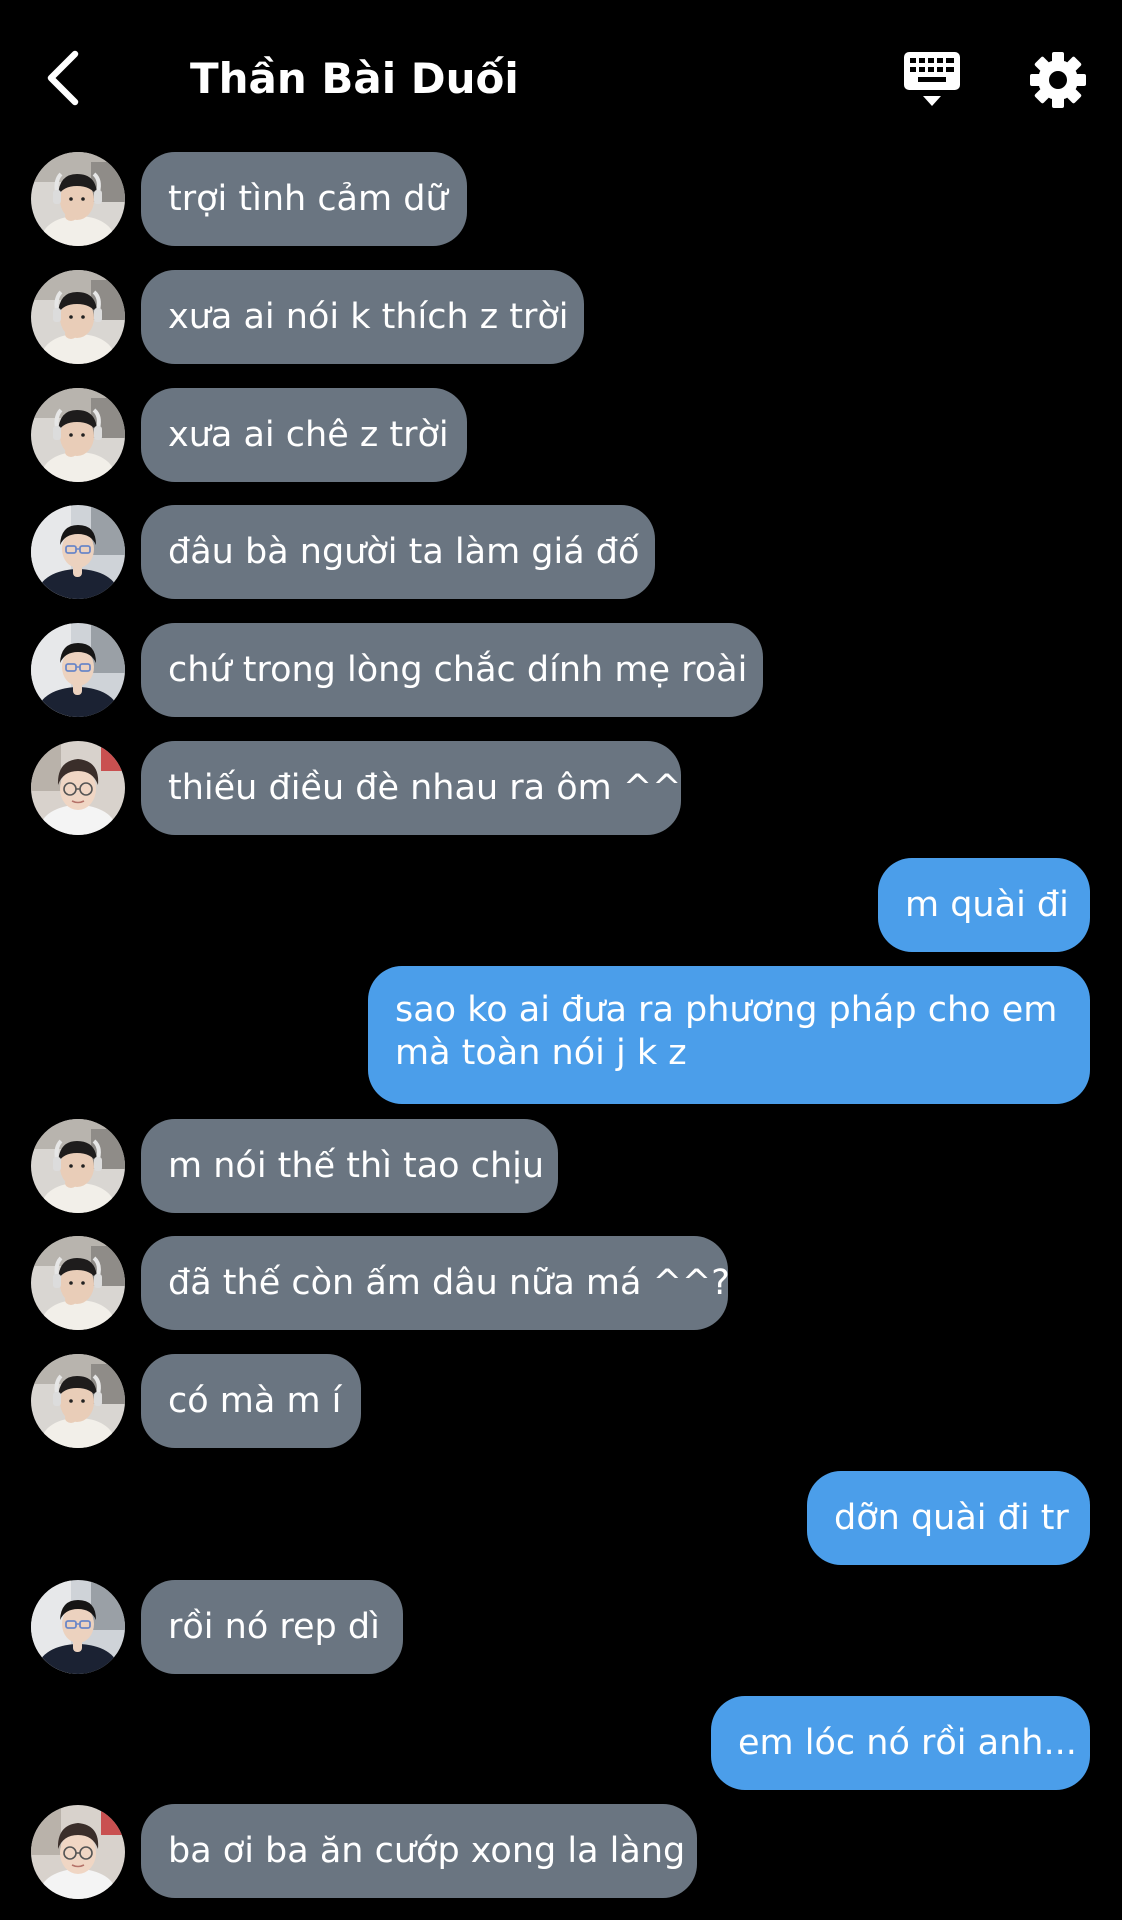 The width and height of the screenshot is (1122, 1920). What do you see at coordinates (948, 1518) in the screenshot?
I see `outgoing-message: dỡn quài đi tr` at bounding box center [948, 1518].